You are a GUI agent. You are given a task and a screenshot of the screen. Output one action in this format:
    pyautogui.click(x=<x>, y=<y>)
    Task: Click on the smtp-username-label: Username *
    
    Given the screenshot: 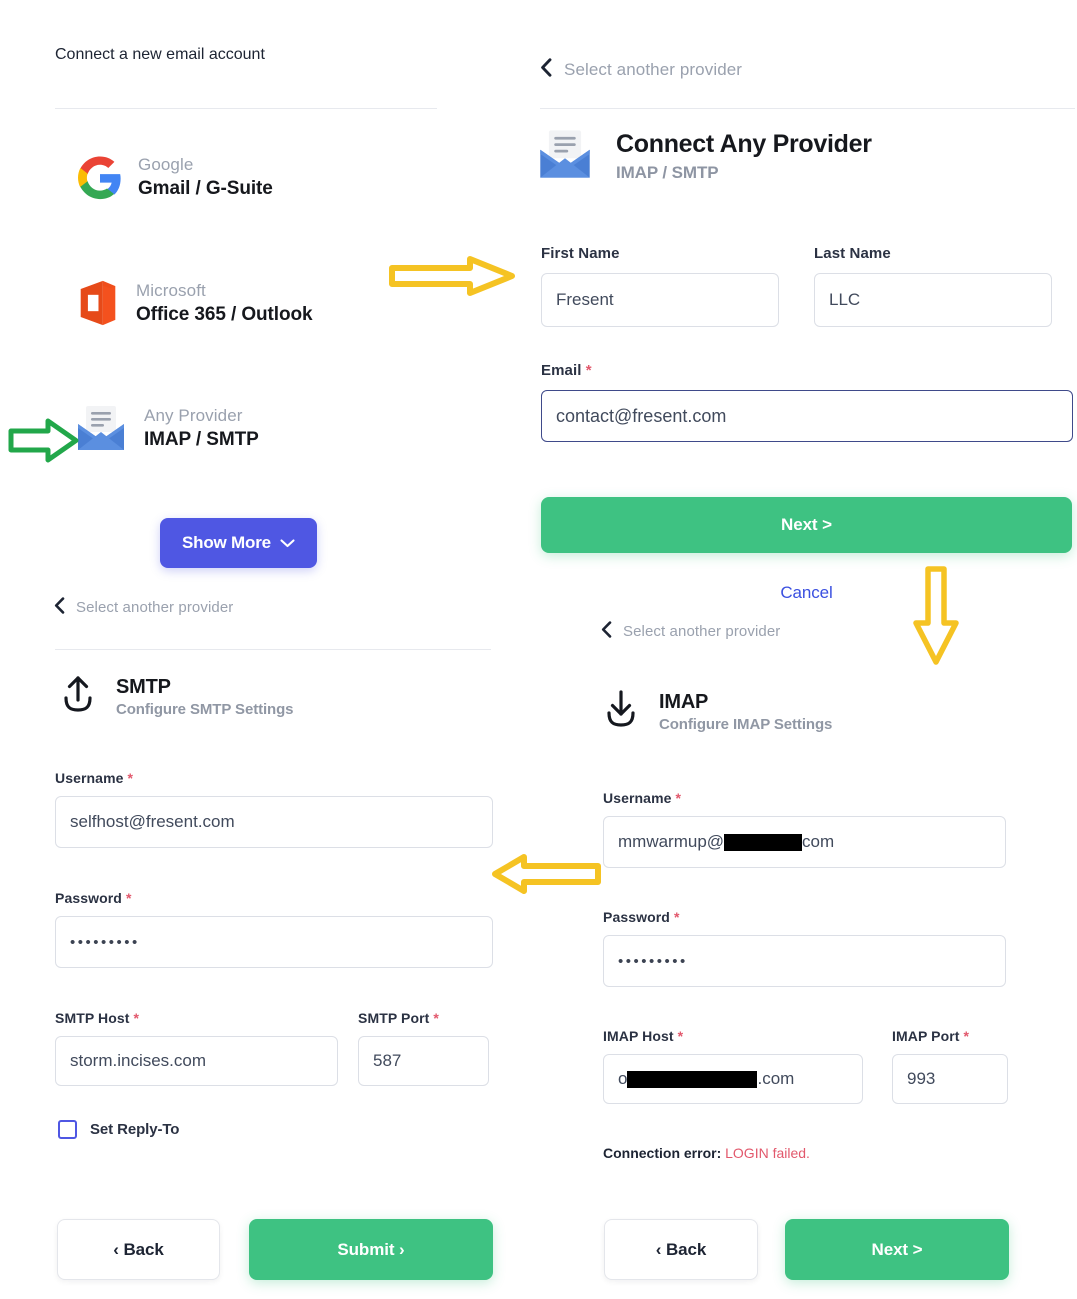 What is the action you would take?
    pyautogui.click(x=274, y=778)
    